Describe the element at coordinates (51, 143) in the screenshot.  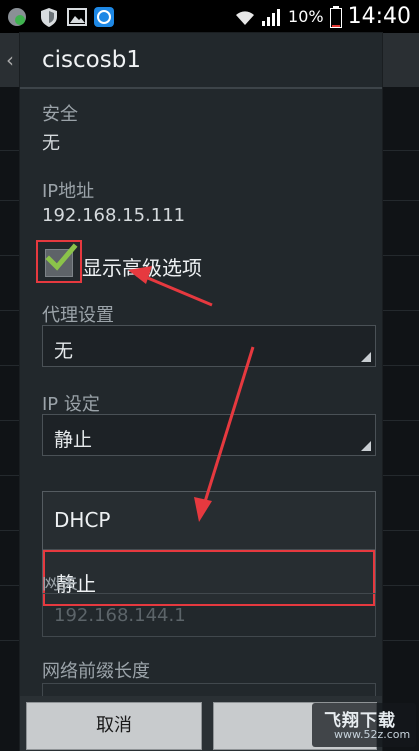
I see `security-value: 无` at that location.